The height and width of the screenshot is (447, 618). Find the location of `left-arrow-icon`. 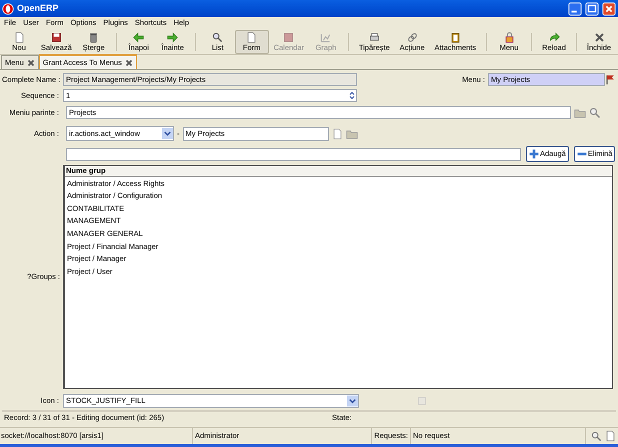

left-arrow-icon is located at coordinates (138, 37).